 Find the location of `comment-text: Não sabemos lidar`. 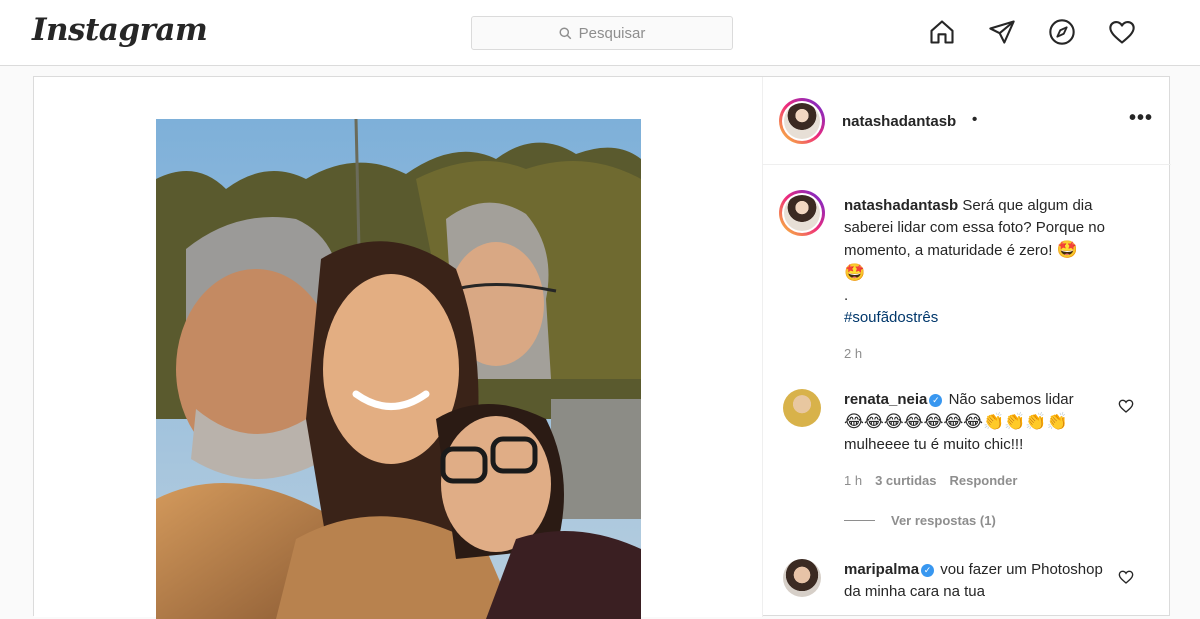

comment-text: Não sabemos lidar is located at coordinates (1011, 399).